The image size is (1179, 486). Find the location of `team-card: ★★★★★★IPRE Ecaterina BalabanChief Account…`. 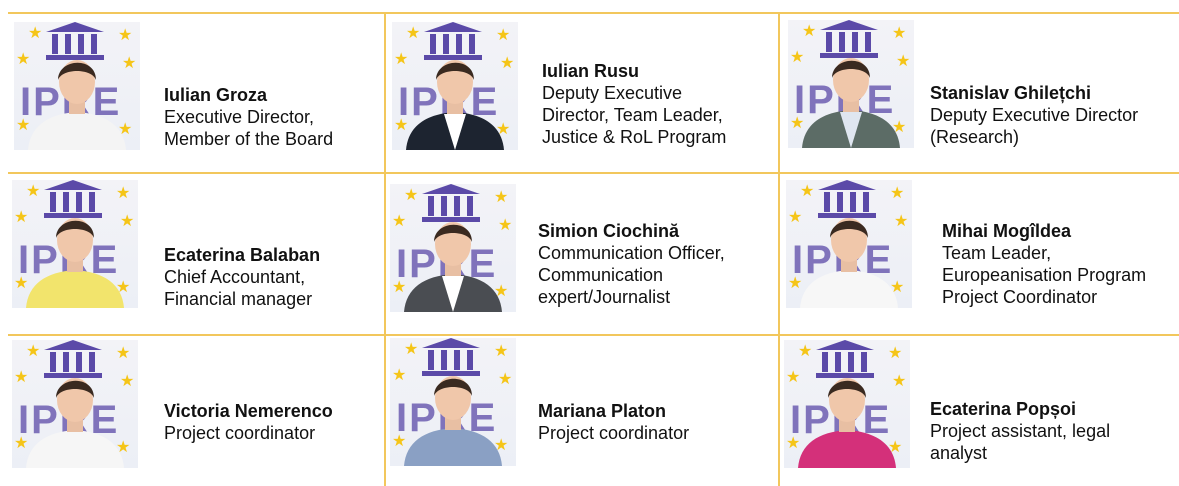

team-card: ★★★★★★IPRE Ecaterina BalabanChief Account… is located at coordinates (196, 253).